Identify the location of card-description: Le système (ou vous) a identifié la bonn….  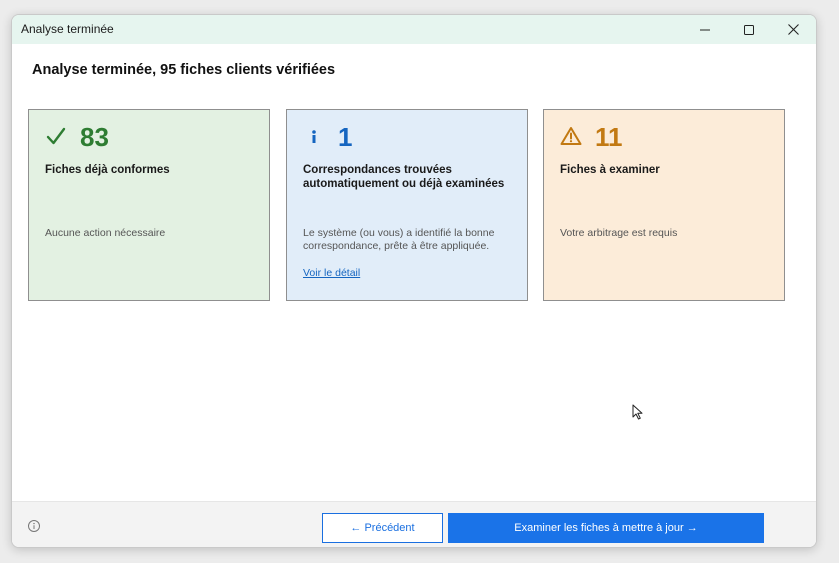
(399, 239).